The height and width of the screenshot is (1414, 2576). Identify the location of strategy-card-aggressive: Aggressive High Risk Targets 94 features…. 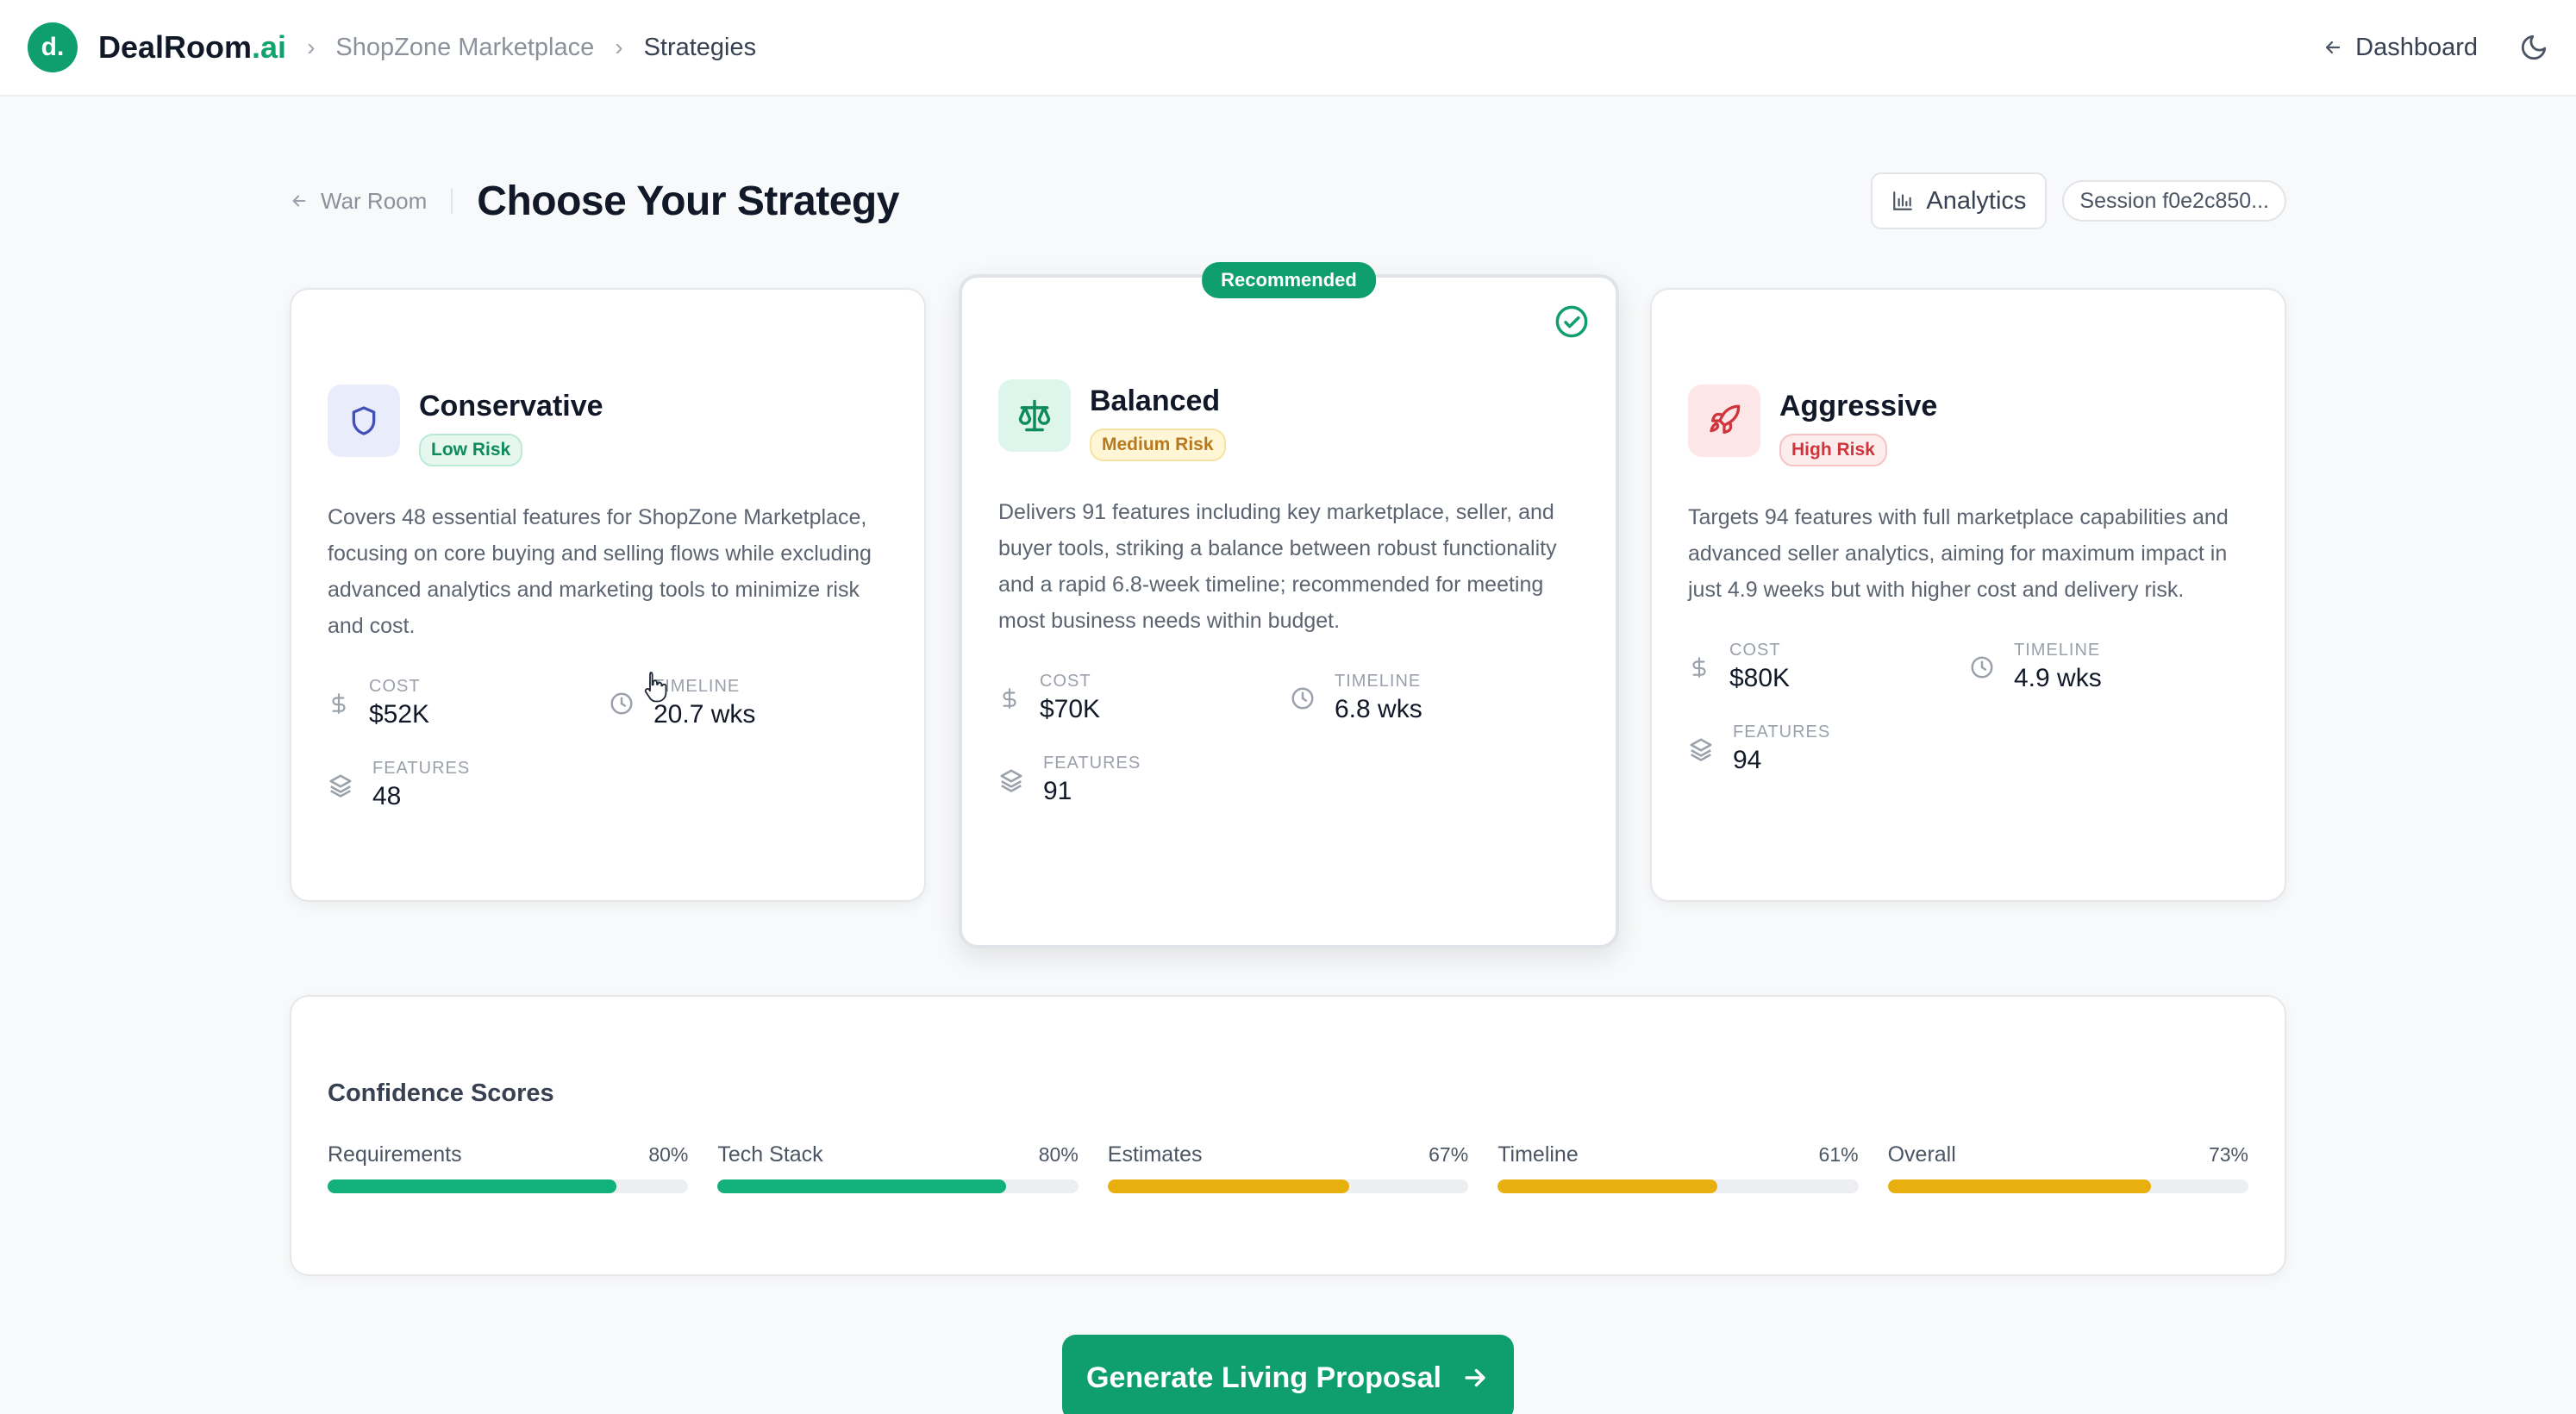
(1968, 595).